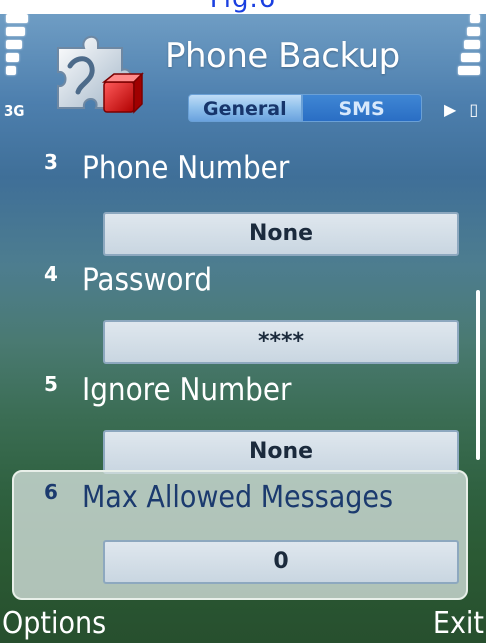 The width and height of the screenshot is (486, 643). I want to click on setting-number: 3, so click(51, 162).